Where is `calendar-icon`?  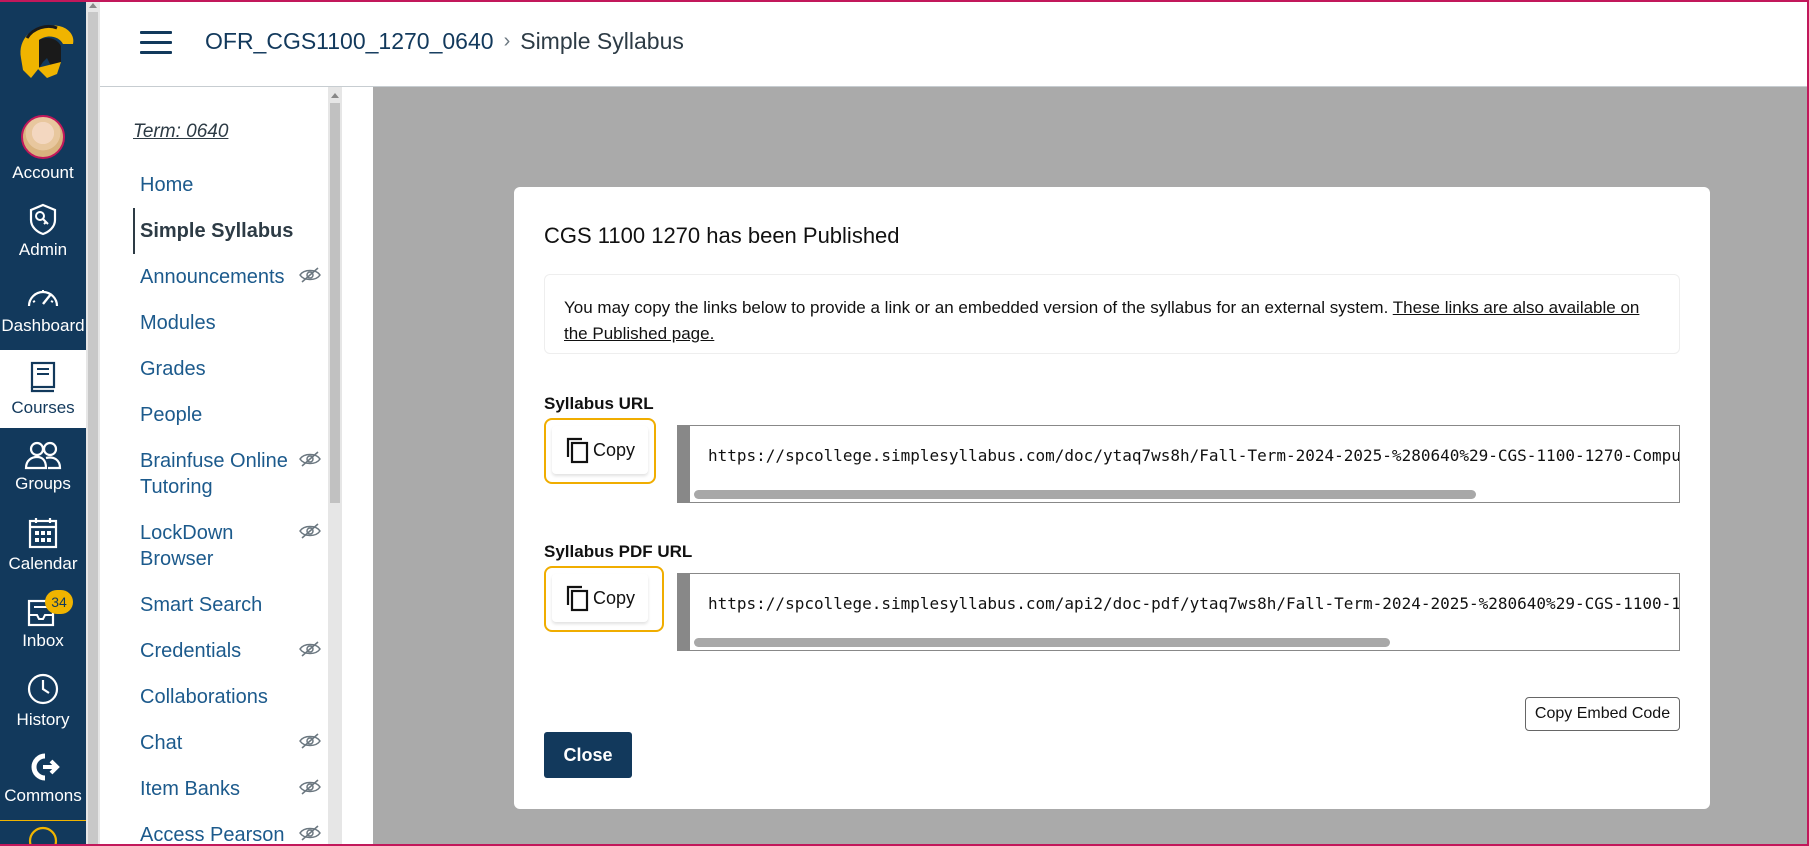
calendar-icon is located at coordinates (43, 533).